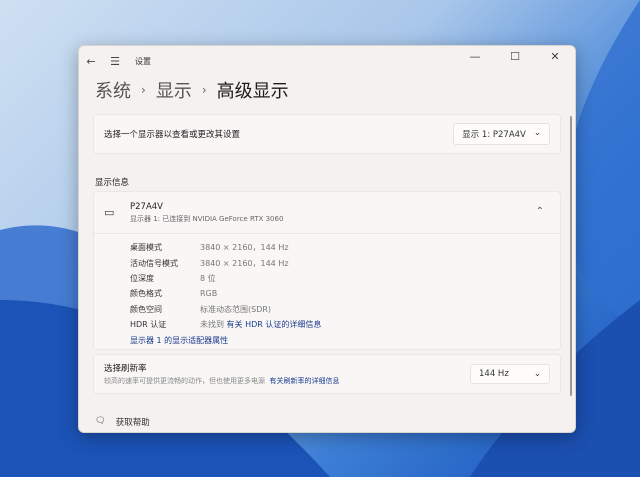  Describe the element at coordinates (345, 293) in the screenshot. I see `info-row: 颜色格式 RGB` at that location.